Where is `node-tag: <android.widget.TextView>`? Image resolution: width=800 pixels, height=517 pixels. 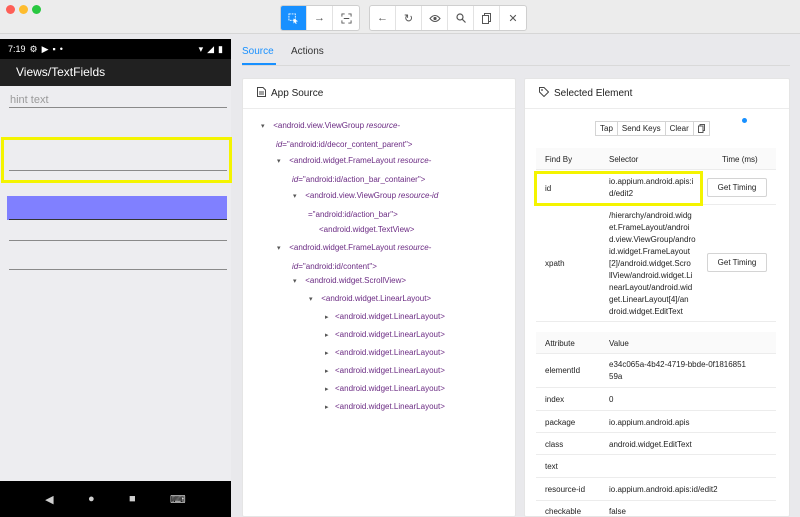 node-tag: <android.widget.TextView> is located at coordinates (367, 229).